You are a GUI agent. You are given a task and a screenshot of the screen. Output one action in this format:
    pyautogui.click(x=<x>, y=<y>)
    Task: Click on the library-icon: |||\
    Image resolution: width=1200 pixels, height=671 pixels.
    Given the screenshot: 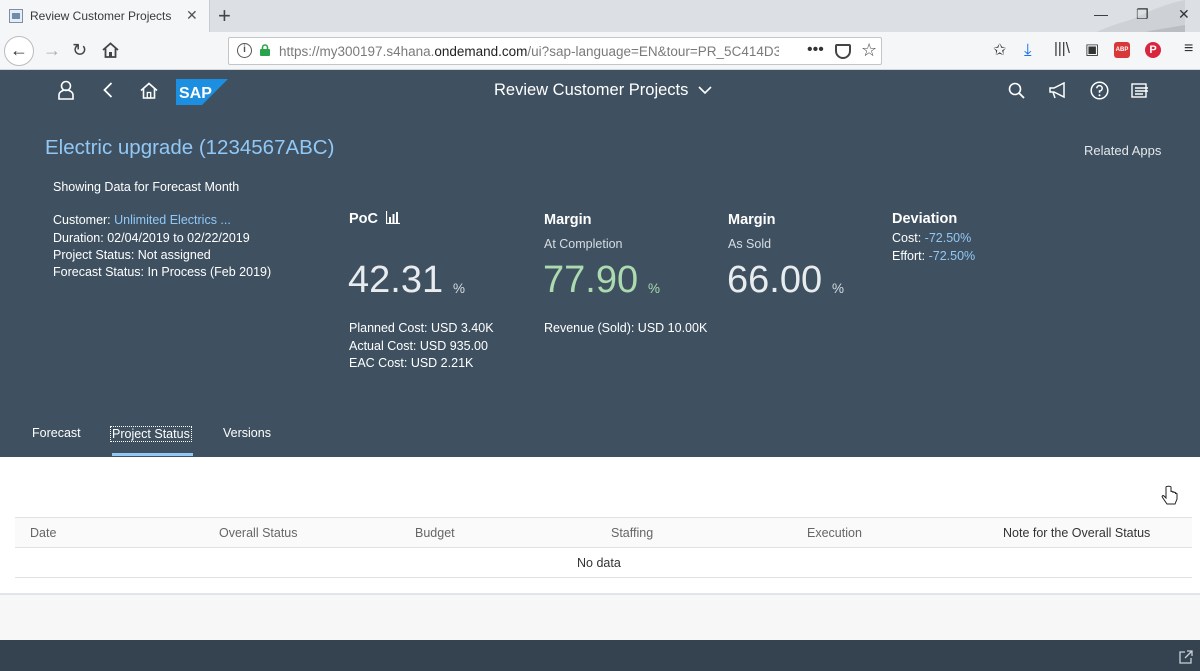 What is the action you would take?
    pyautogui.click(x=1062, y=48)
    